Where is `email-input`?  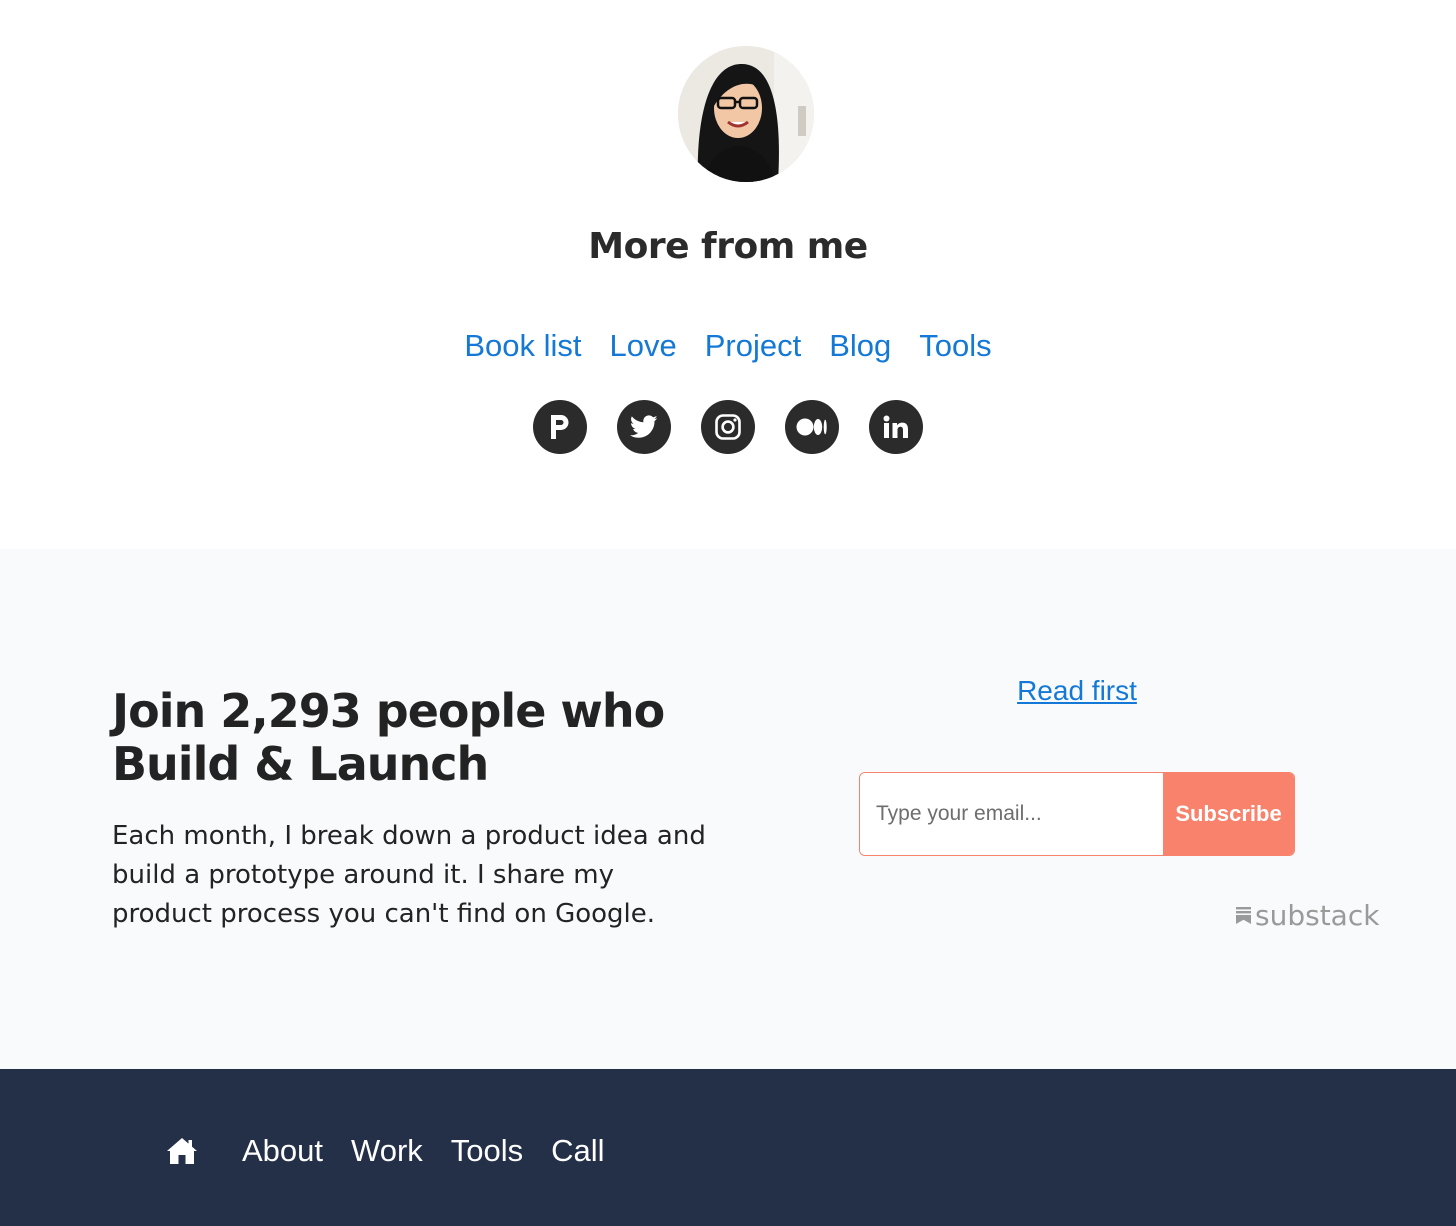
email-input is located at coordinates (1011, 814).